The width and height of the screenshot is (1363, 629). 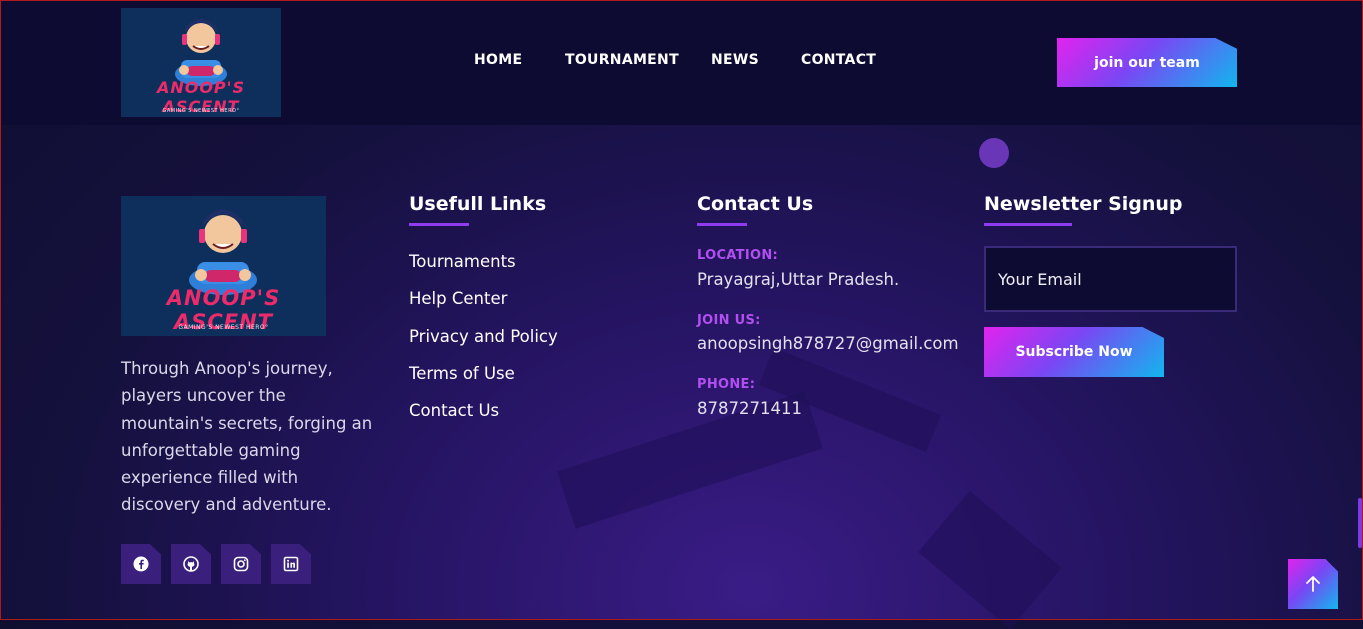 What do you see at coordinates (1360, 523) in the screenshot?
I see `scrollbar-thumb` at bounding box center [1360, 523].